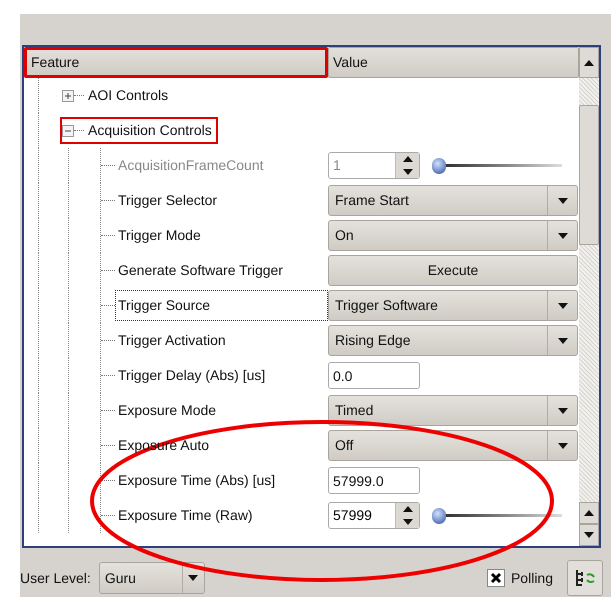 Image resolution: width=611 pixels, height=597 pixels. What do you see at coordinates (128, 95) in the screenshot?
I see `tree-category: AOI Controls` at bounding box center [128, 95].